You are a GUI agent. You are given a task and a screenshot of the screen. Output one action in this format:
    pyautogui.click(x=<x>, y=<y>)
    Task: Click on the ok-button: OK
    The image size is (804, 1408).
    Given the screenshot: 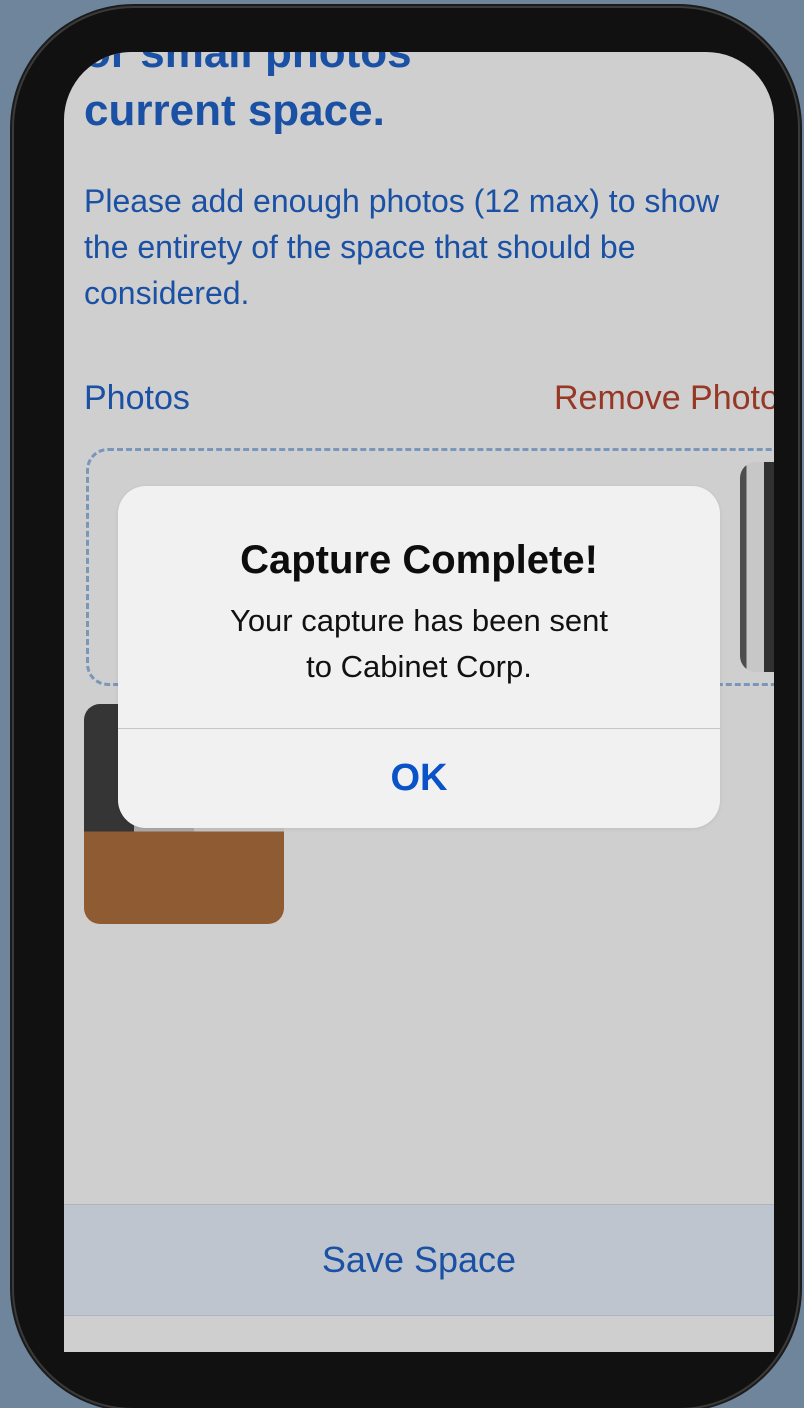 What is the action you would take?
    pyautogui.click(x=419, y=778)
    